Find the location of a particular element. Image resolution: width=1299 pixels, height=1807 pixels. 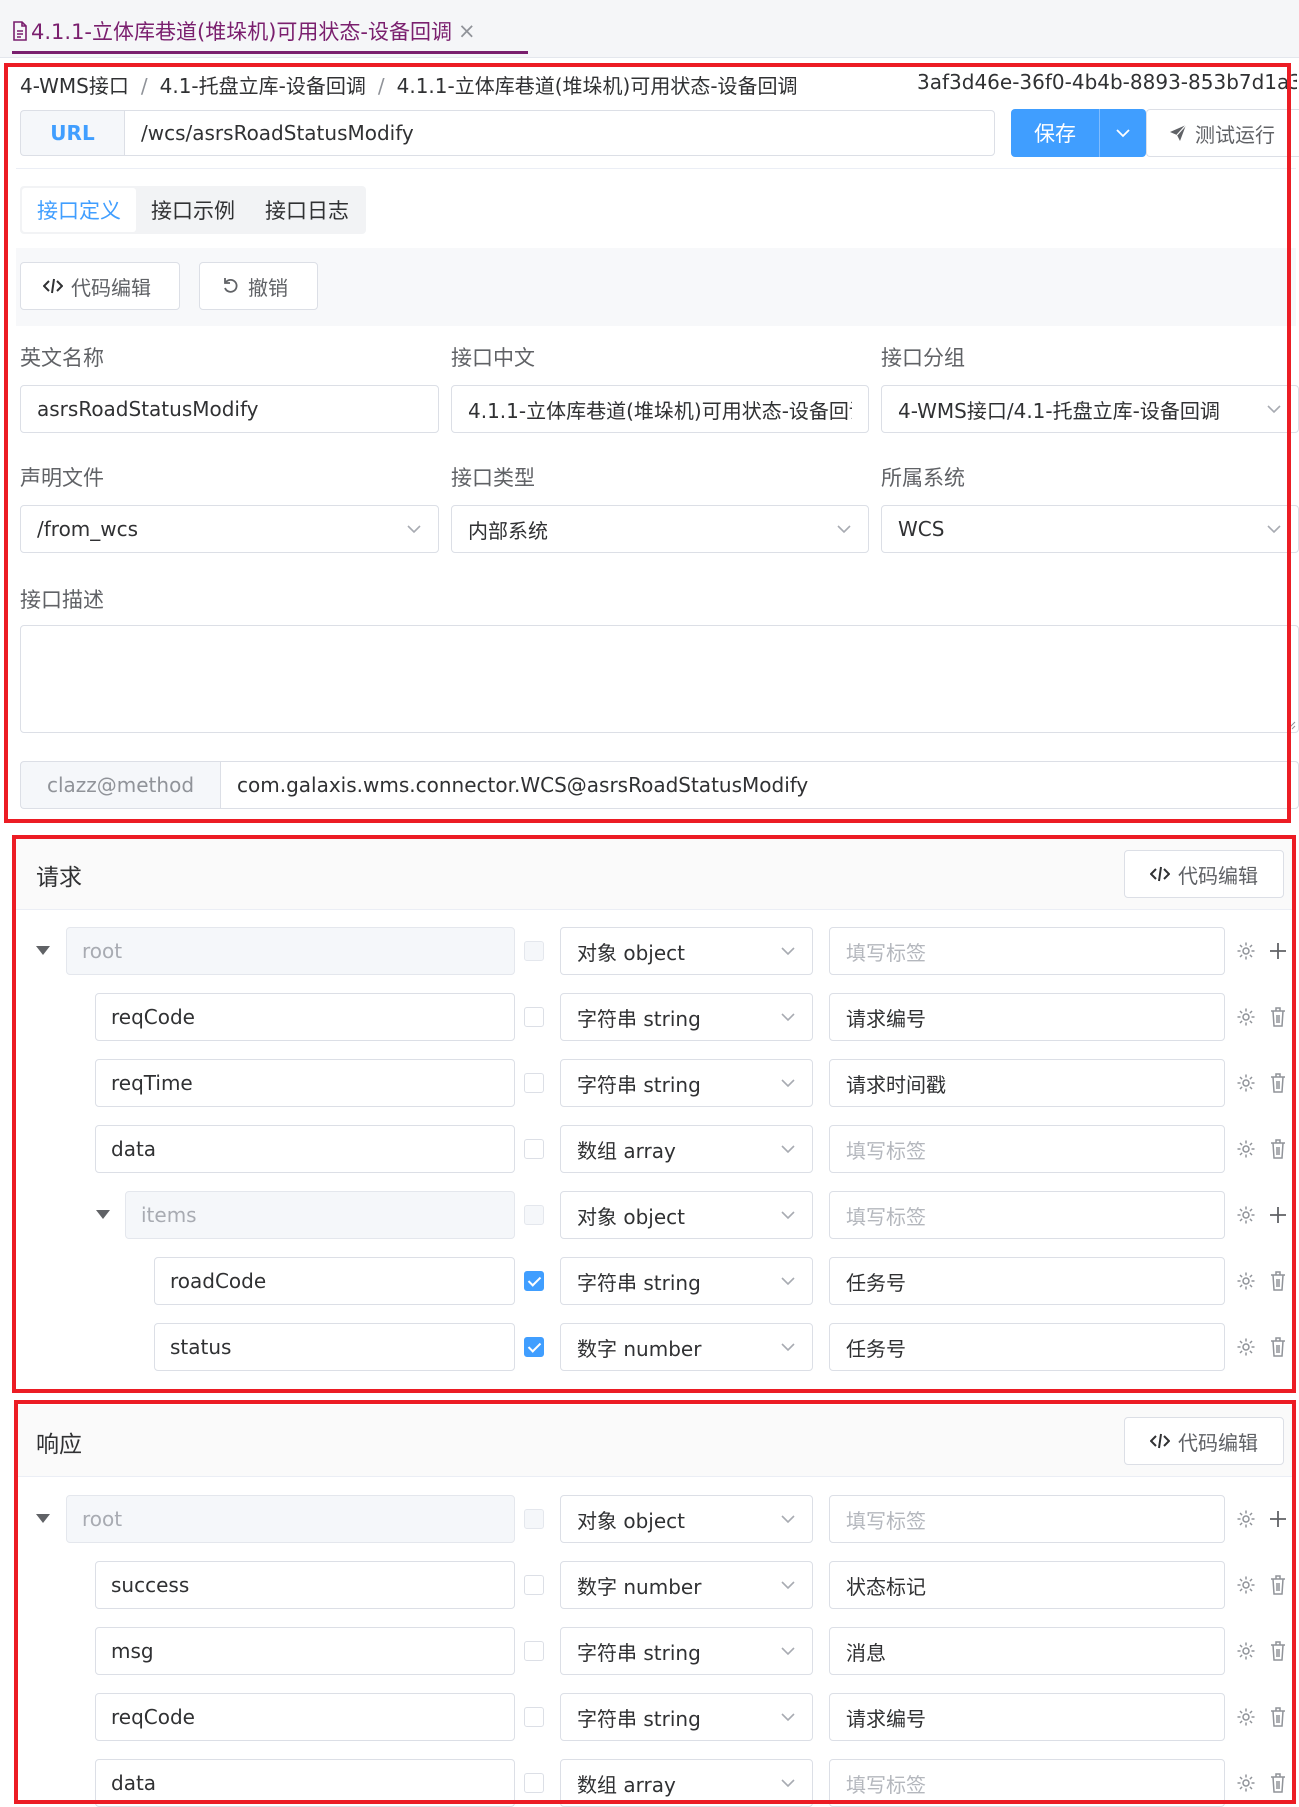

breadcrumb-item-1: 4-WMS接口 is located at coordinates (74, 86).